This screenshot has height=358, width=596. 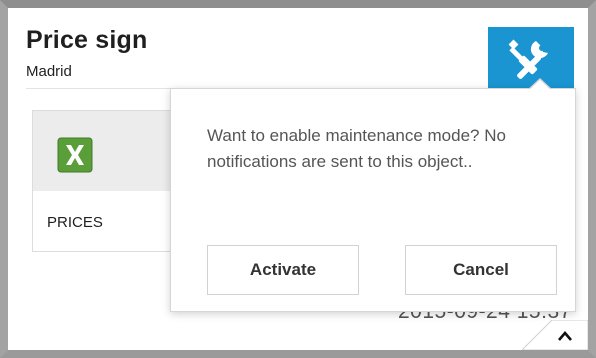 What do you see at coordinates (49, 71) in the screenshot?
I see `card-subtitle: Madrid` at bounding box center [49, 71].